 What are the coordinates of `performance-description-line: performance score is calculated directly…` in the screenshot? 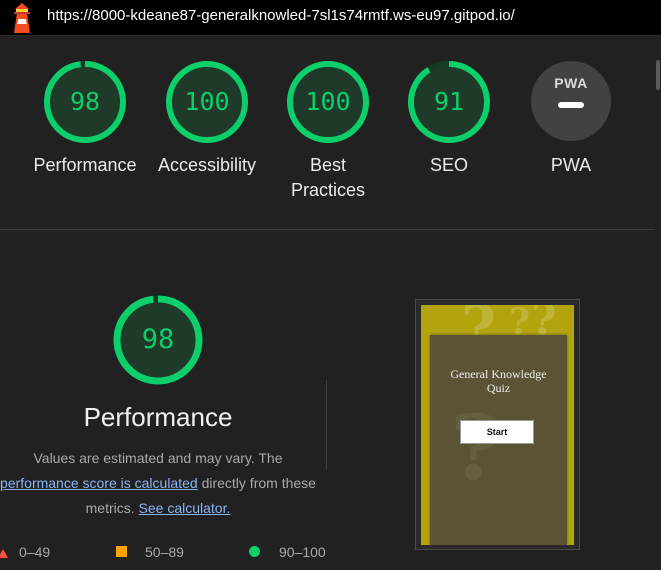 It's located at (164, 483).